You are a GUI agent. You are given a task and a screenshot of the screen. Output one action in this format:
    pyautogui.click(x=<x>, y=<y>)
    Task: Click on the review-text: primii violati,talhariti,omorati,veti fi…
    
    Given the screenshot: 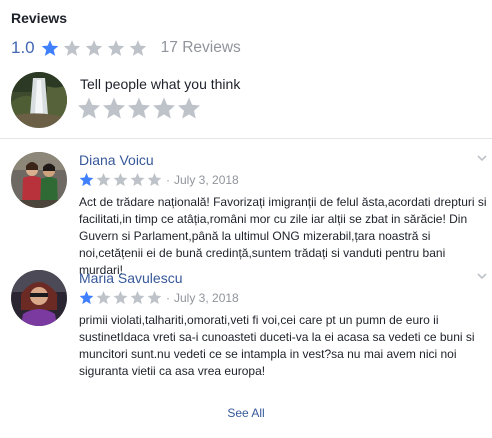 What is the action you would take?
    pyautogui.click(x=277, y=345)
    